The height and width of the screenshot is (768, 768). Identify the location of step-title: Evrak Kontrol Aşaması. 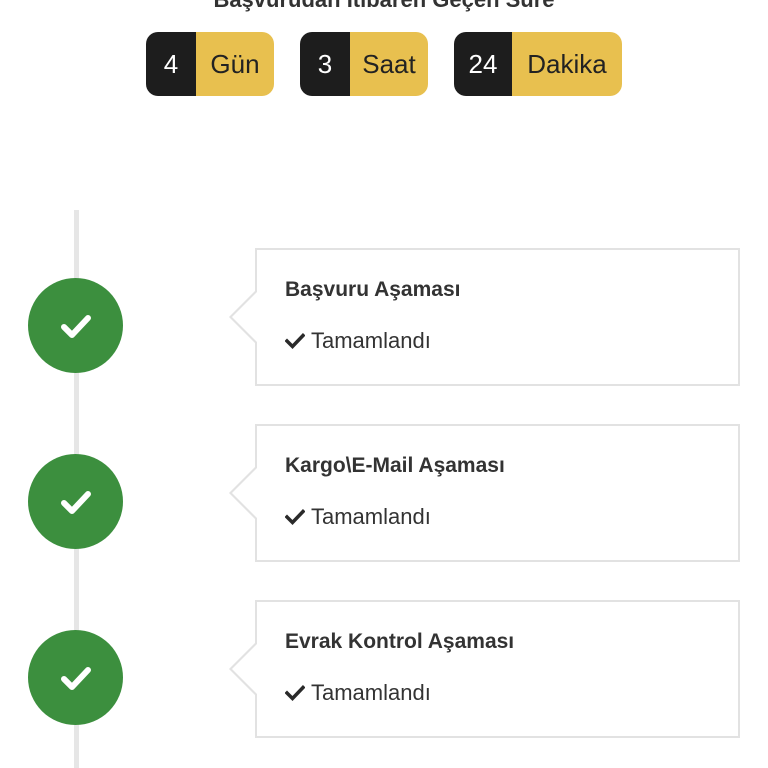
(400, 641).